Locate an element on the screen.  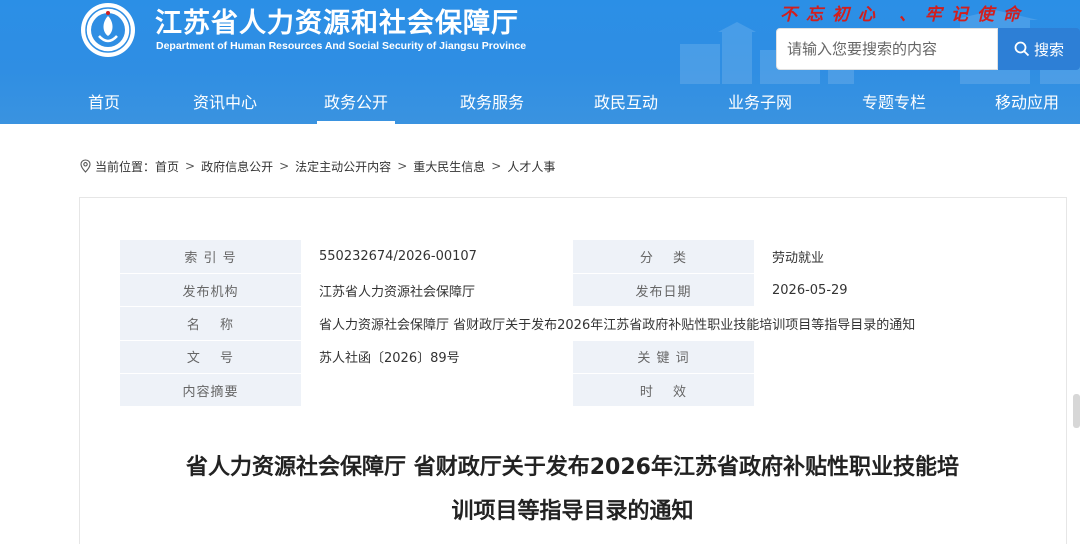
meta-value-date: 2026-05-29 is located at coordinates (889, 290).